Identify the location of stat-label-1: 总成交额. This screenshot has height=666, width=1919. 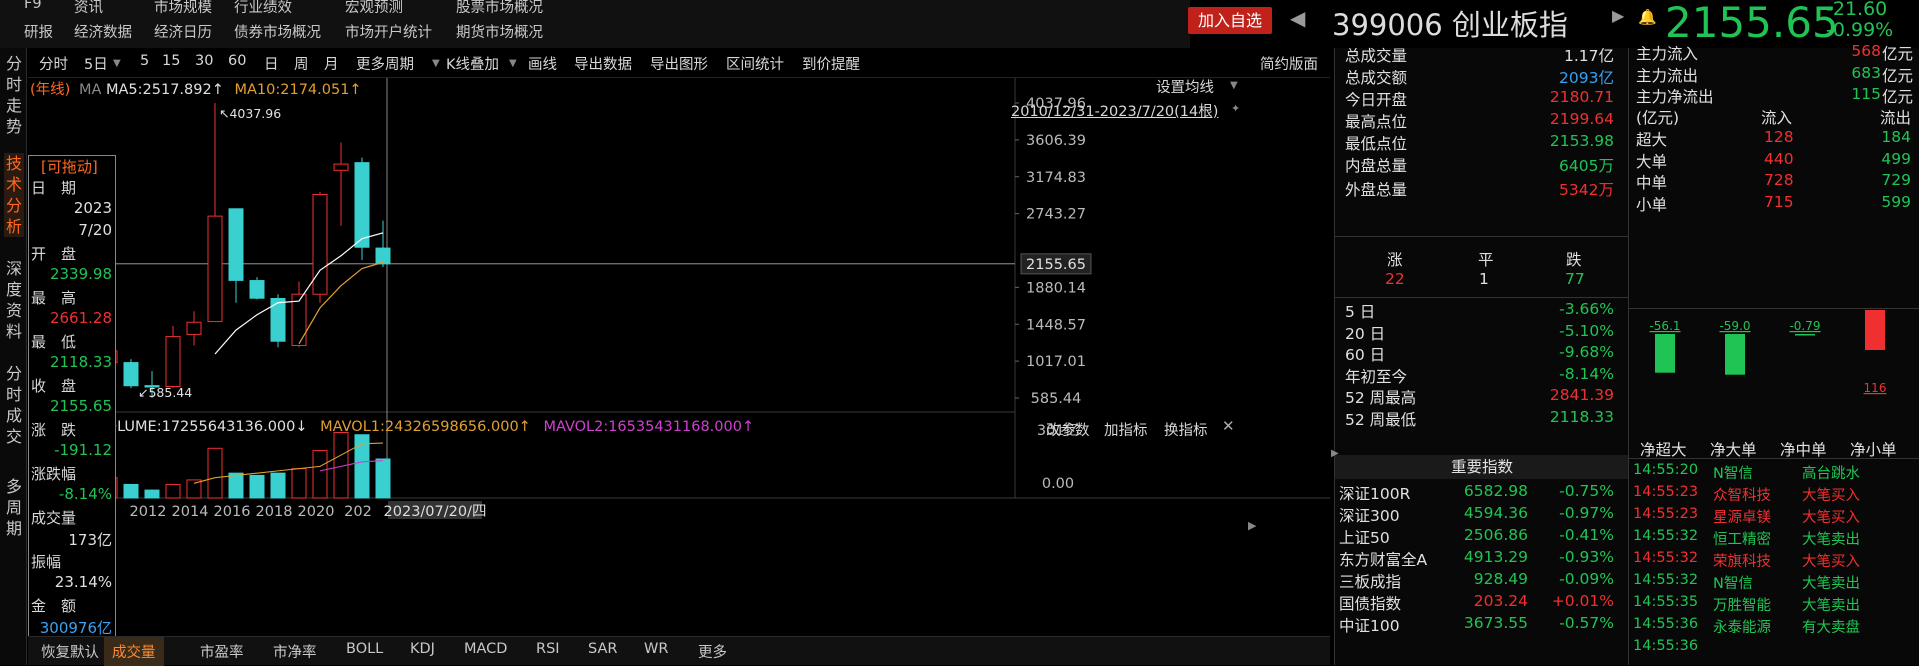
(1376, 78).